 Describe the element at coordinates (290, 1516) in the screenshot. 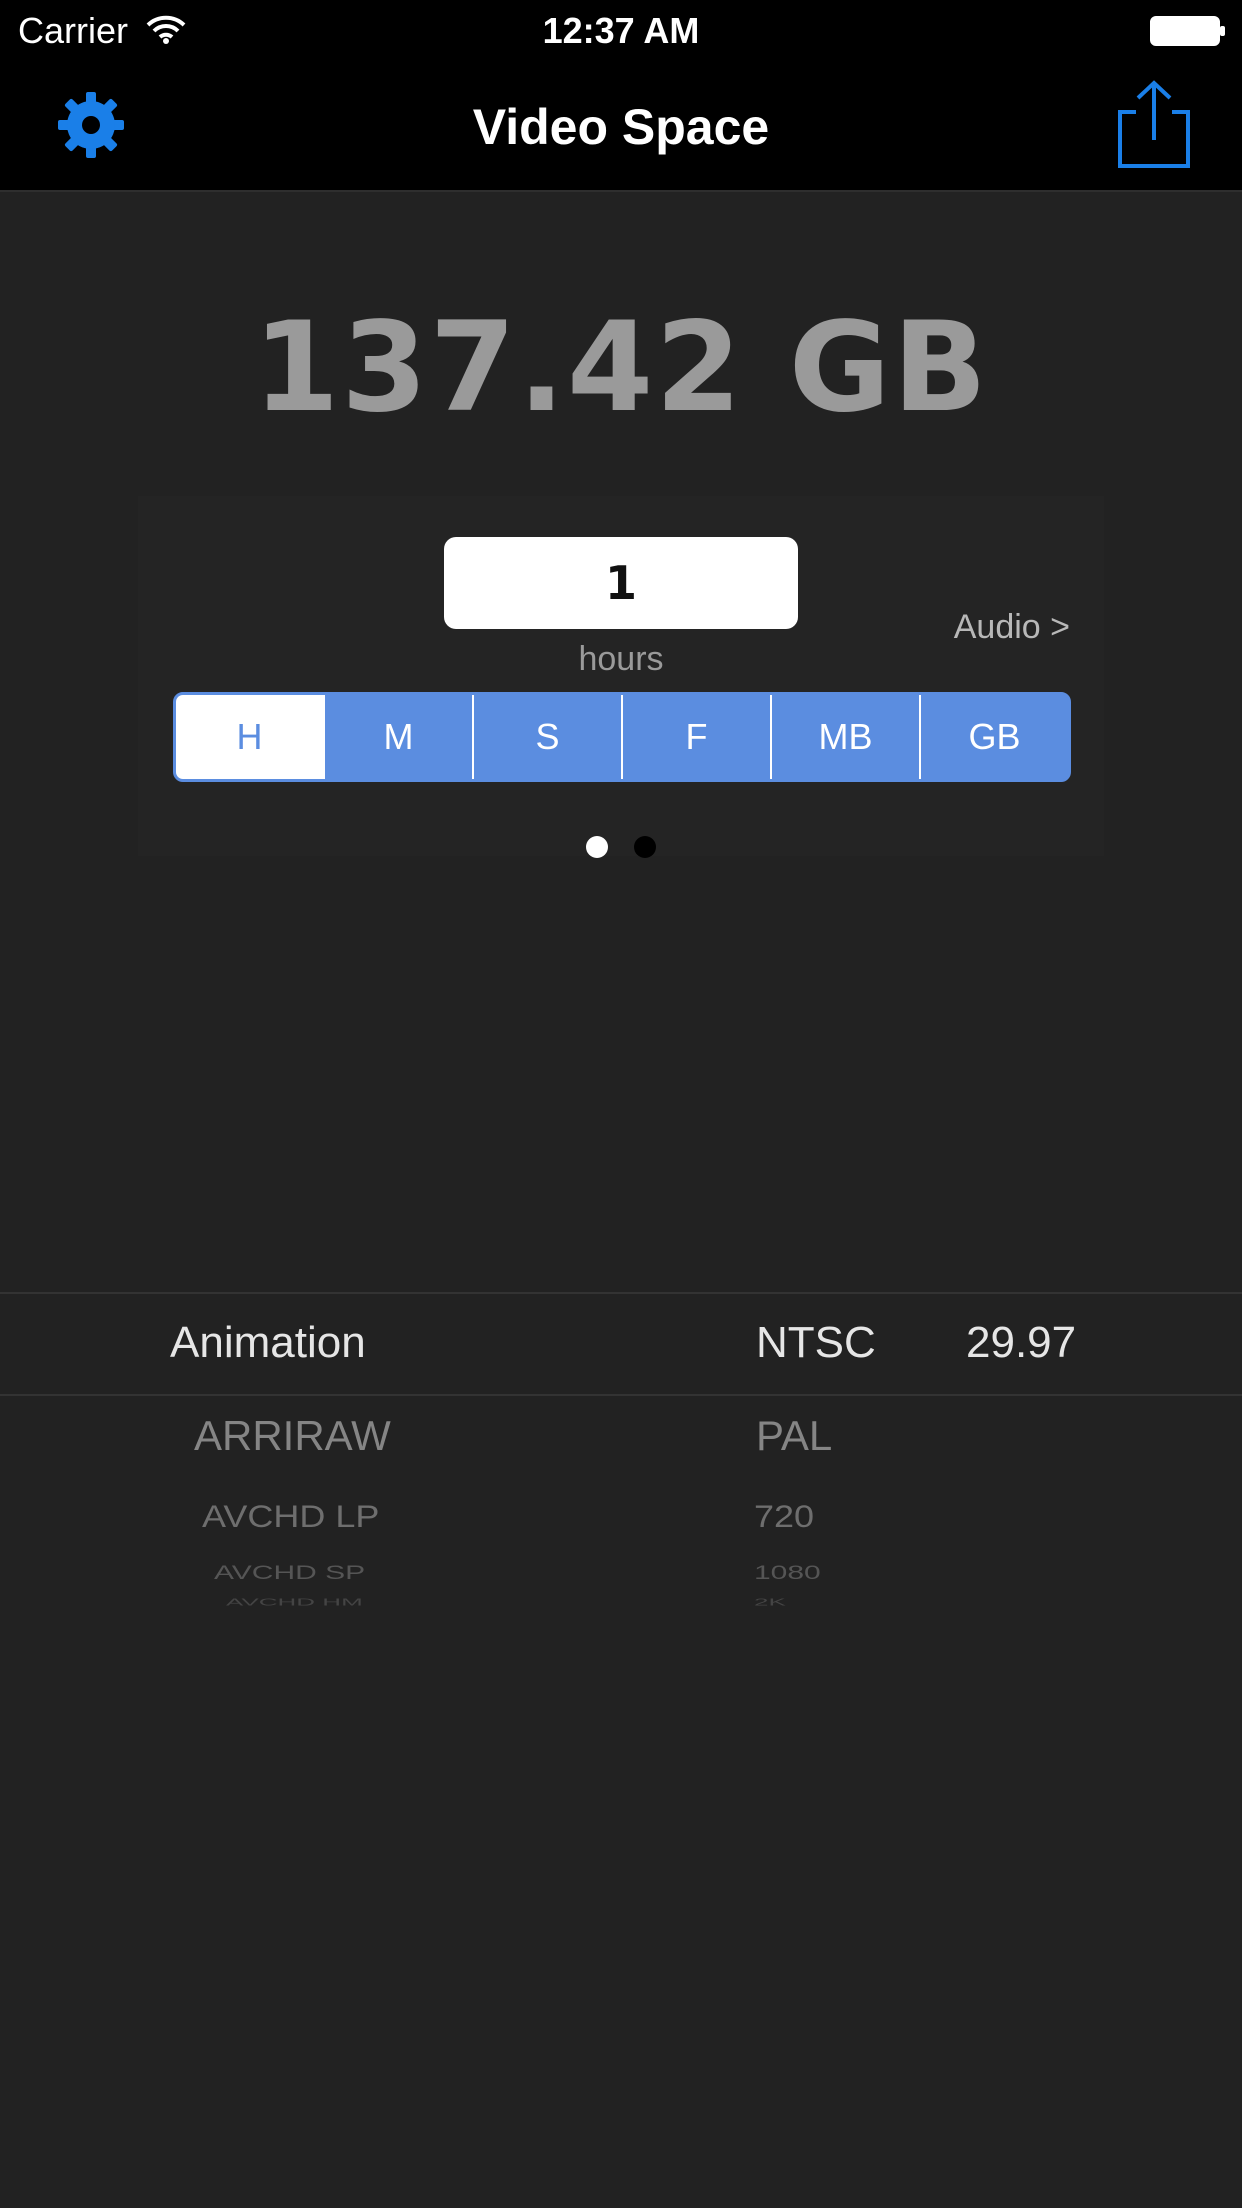

I see `picker-format-option: AVCHD LP` at that location.